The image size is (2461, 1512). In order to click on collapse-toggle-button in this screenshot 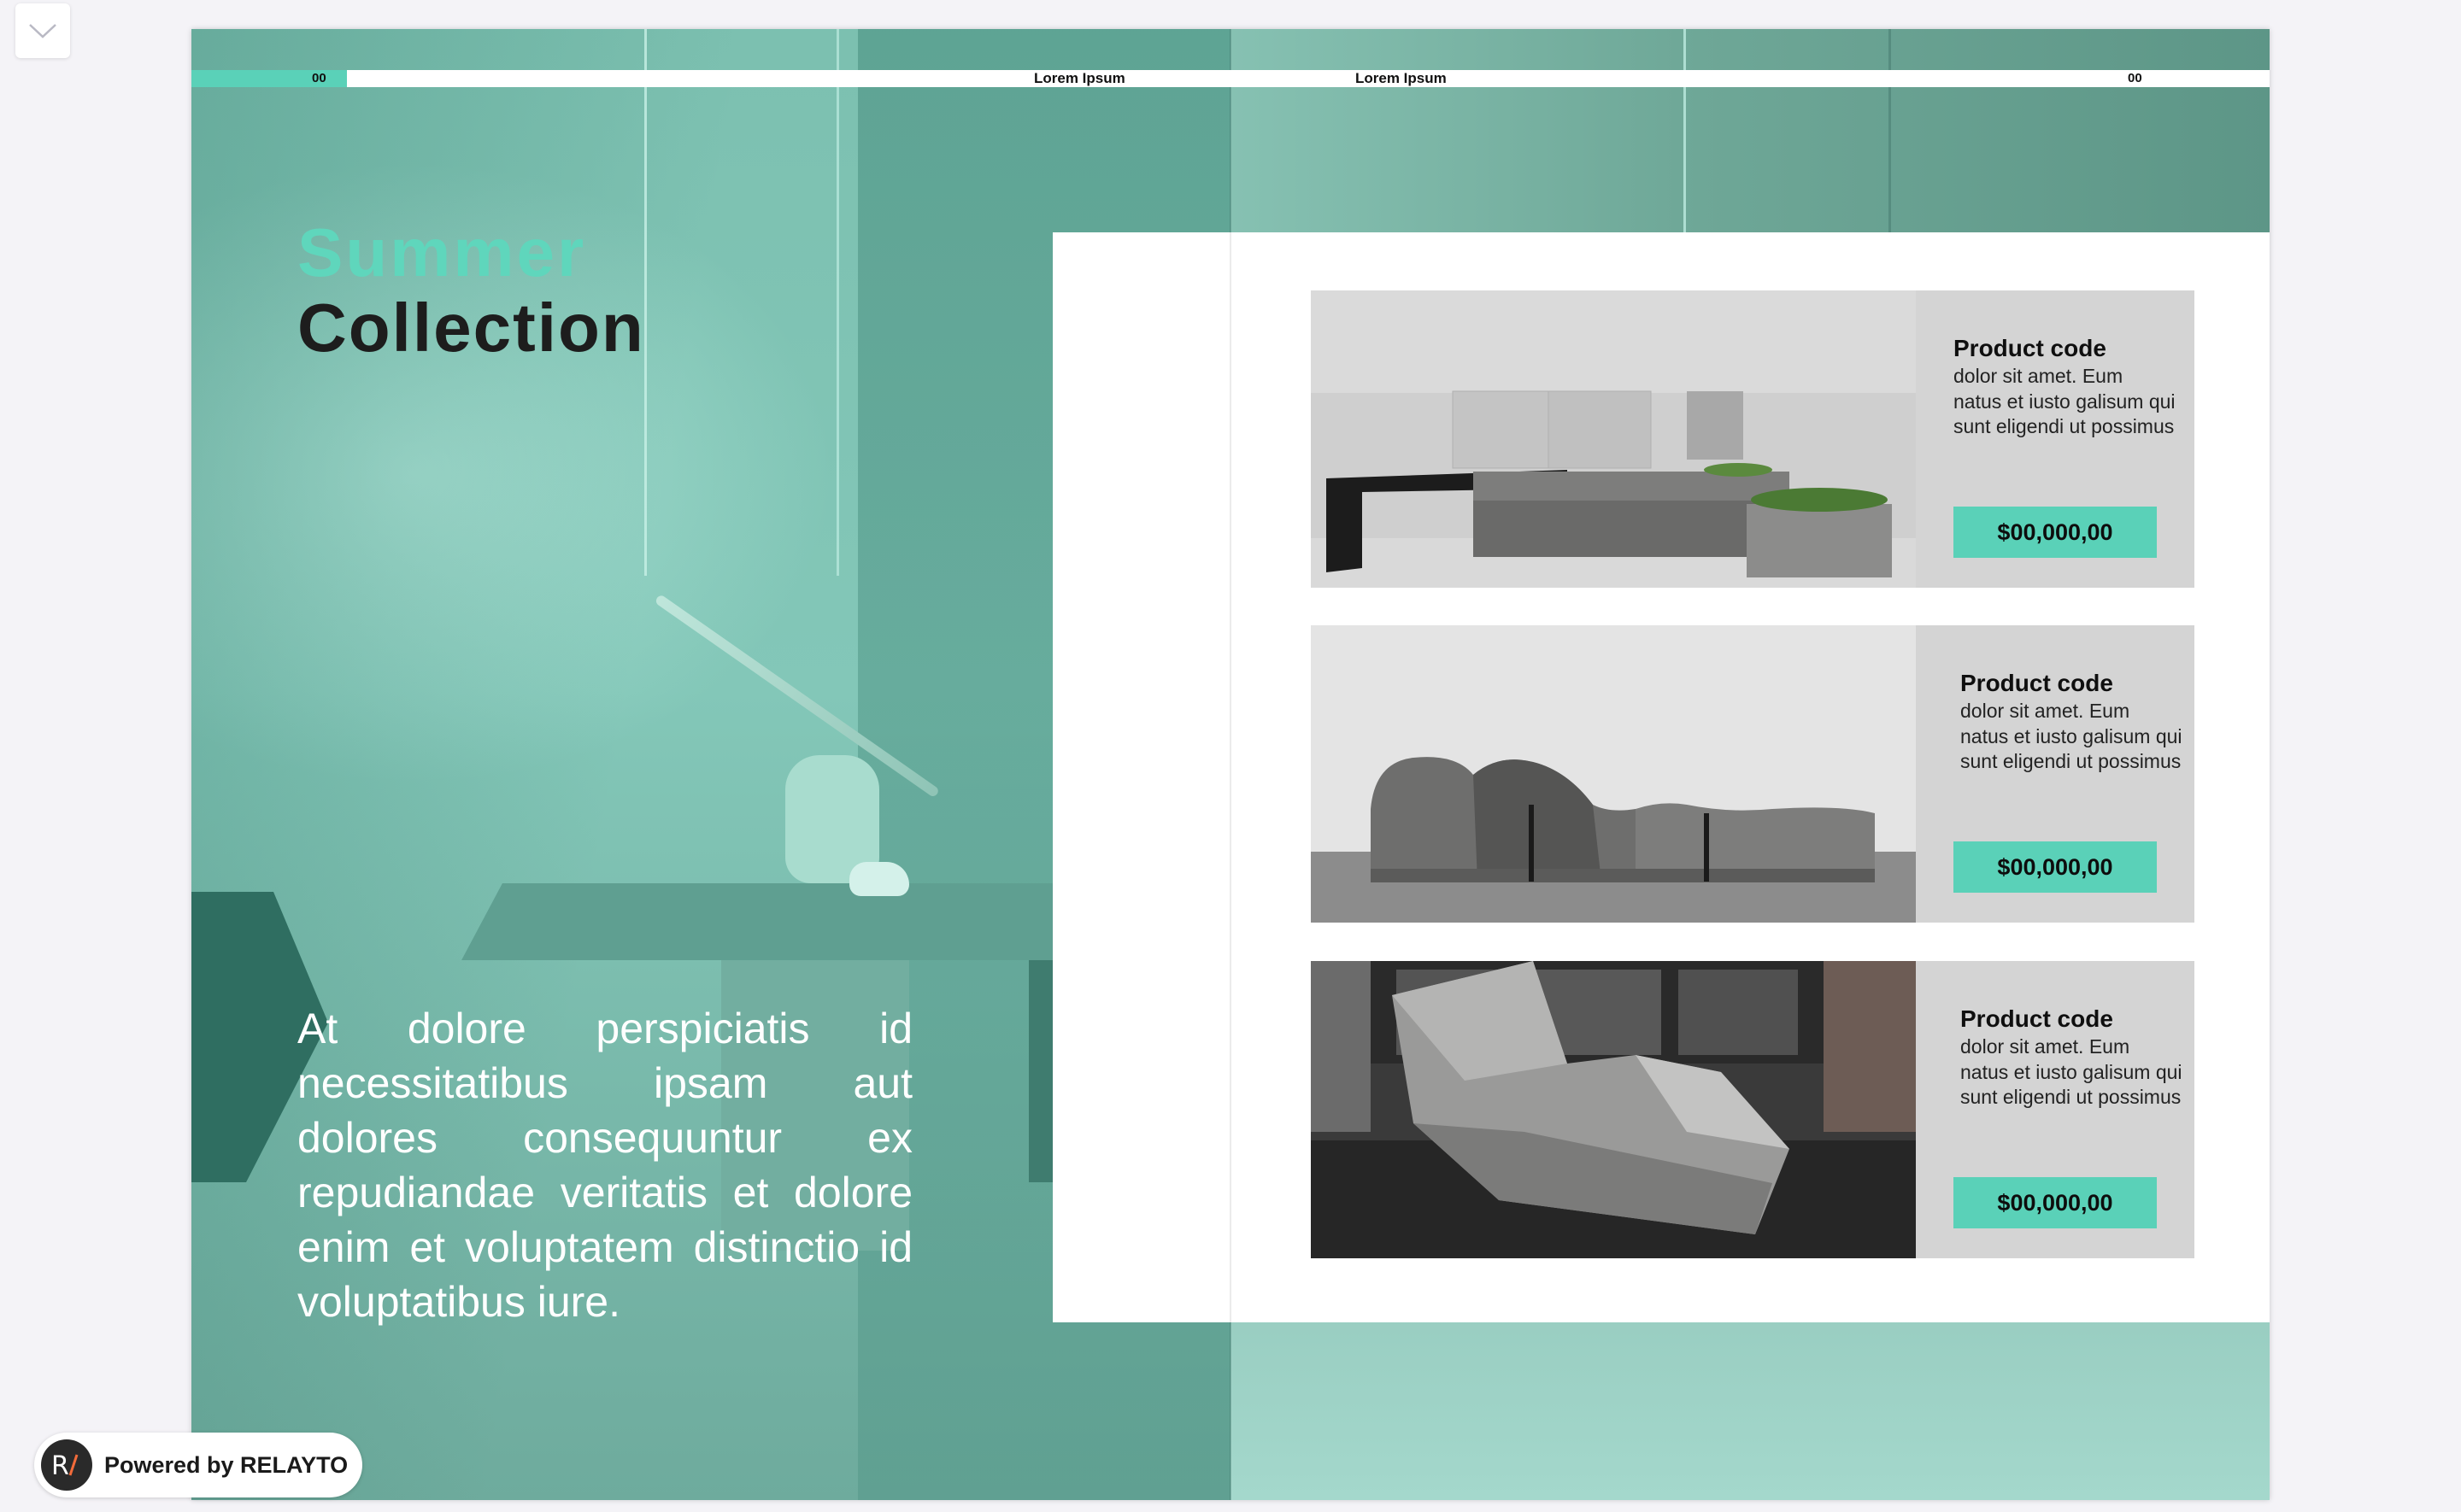, I will do `click(43, 30)`.